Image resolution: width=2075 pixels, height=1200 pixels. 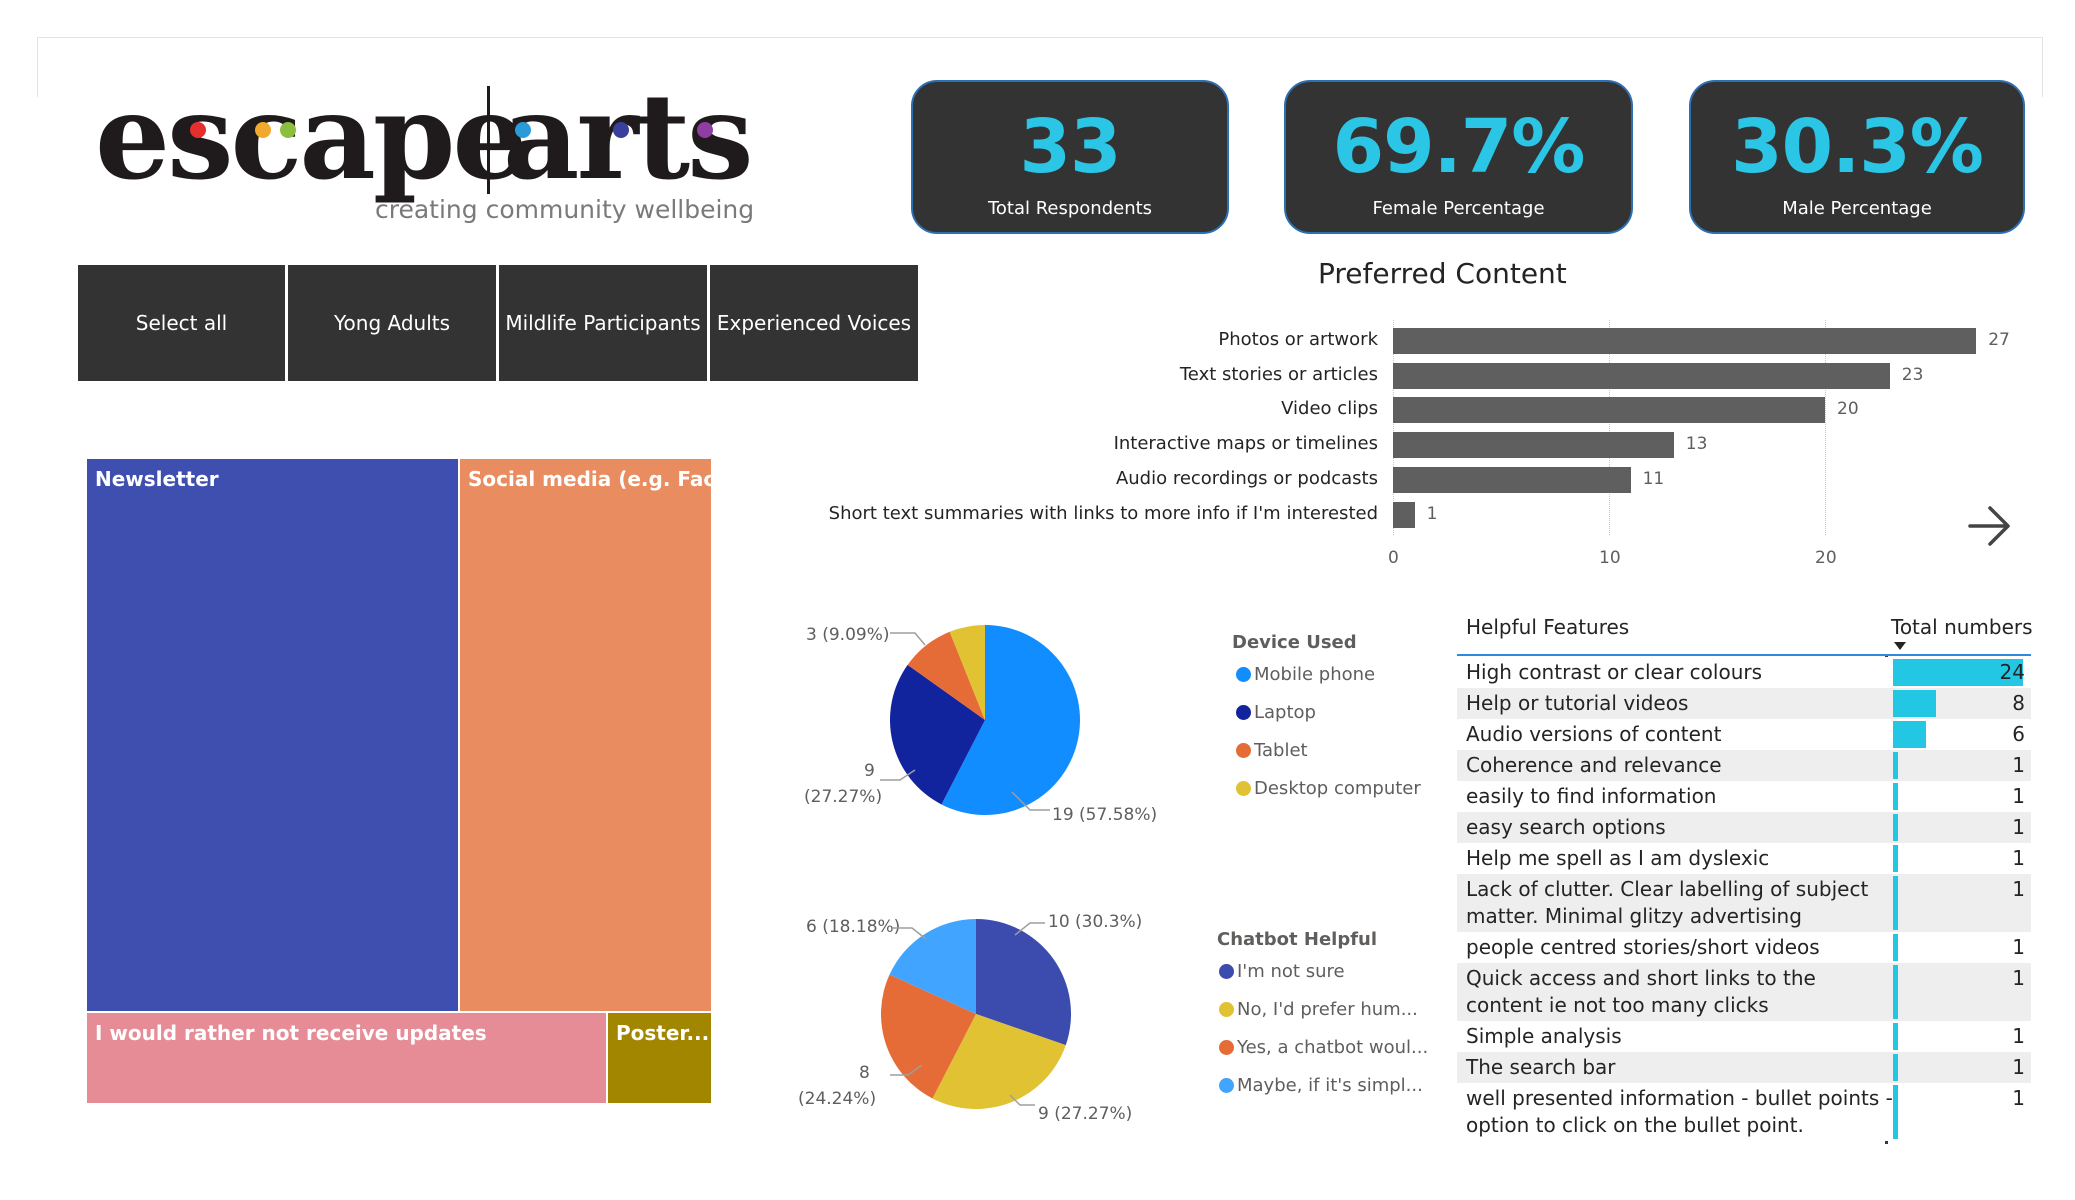 What do you see at coordinates (1070, 208) in the screenshot?
I see `kpi-label: Total Respondents` at bounding box center [1070, 208].